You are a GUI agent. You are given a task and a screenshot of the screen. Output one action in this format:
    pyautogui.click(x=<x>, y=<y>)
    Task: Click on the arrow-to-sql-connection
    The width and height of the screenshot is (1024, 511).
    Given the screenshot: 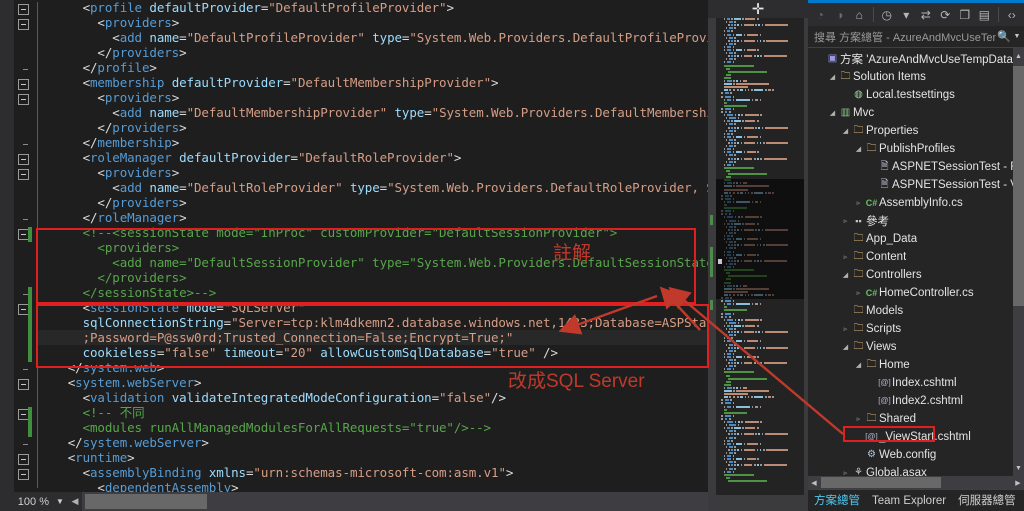 What is the action you would take?
    pyautogui.click(x=608, y=314)
    